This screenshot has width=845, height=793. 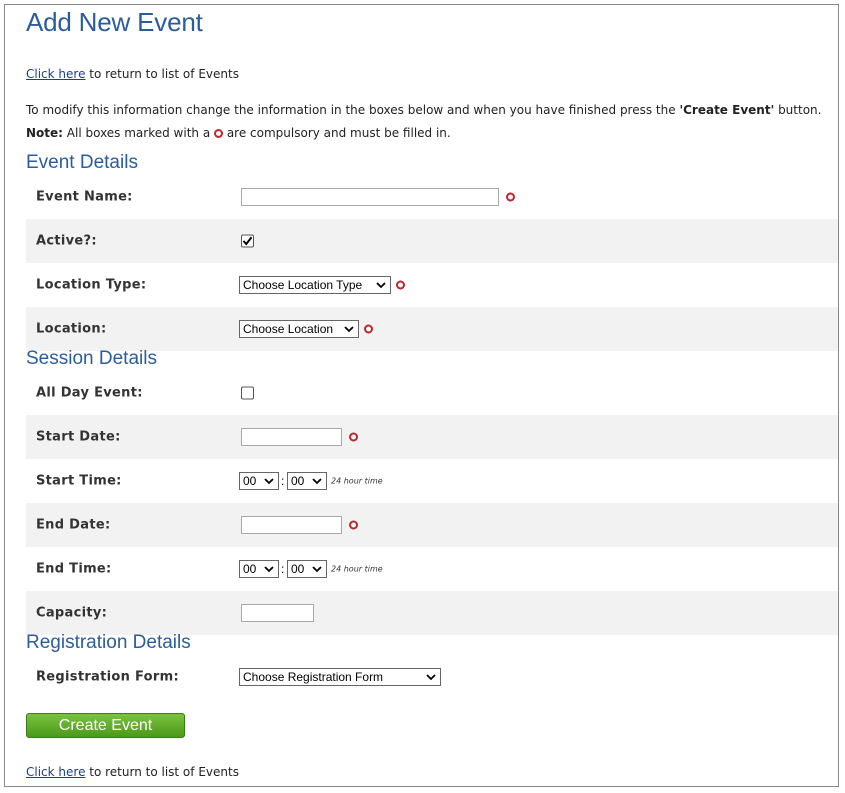 I want to click on row-end-time: End Time: 00 : 00 24 hour time, so click(x=432, y=569).